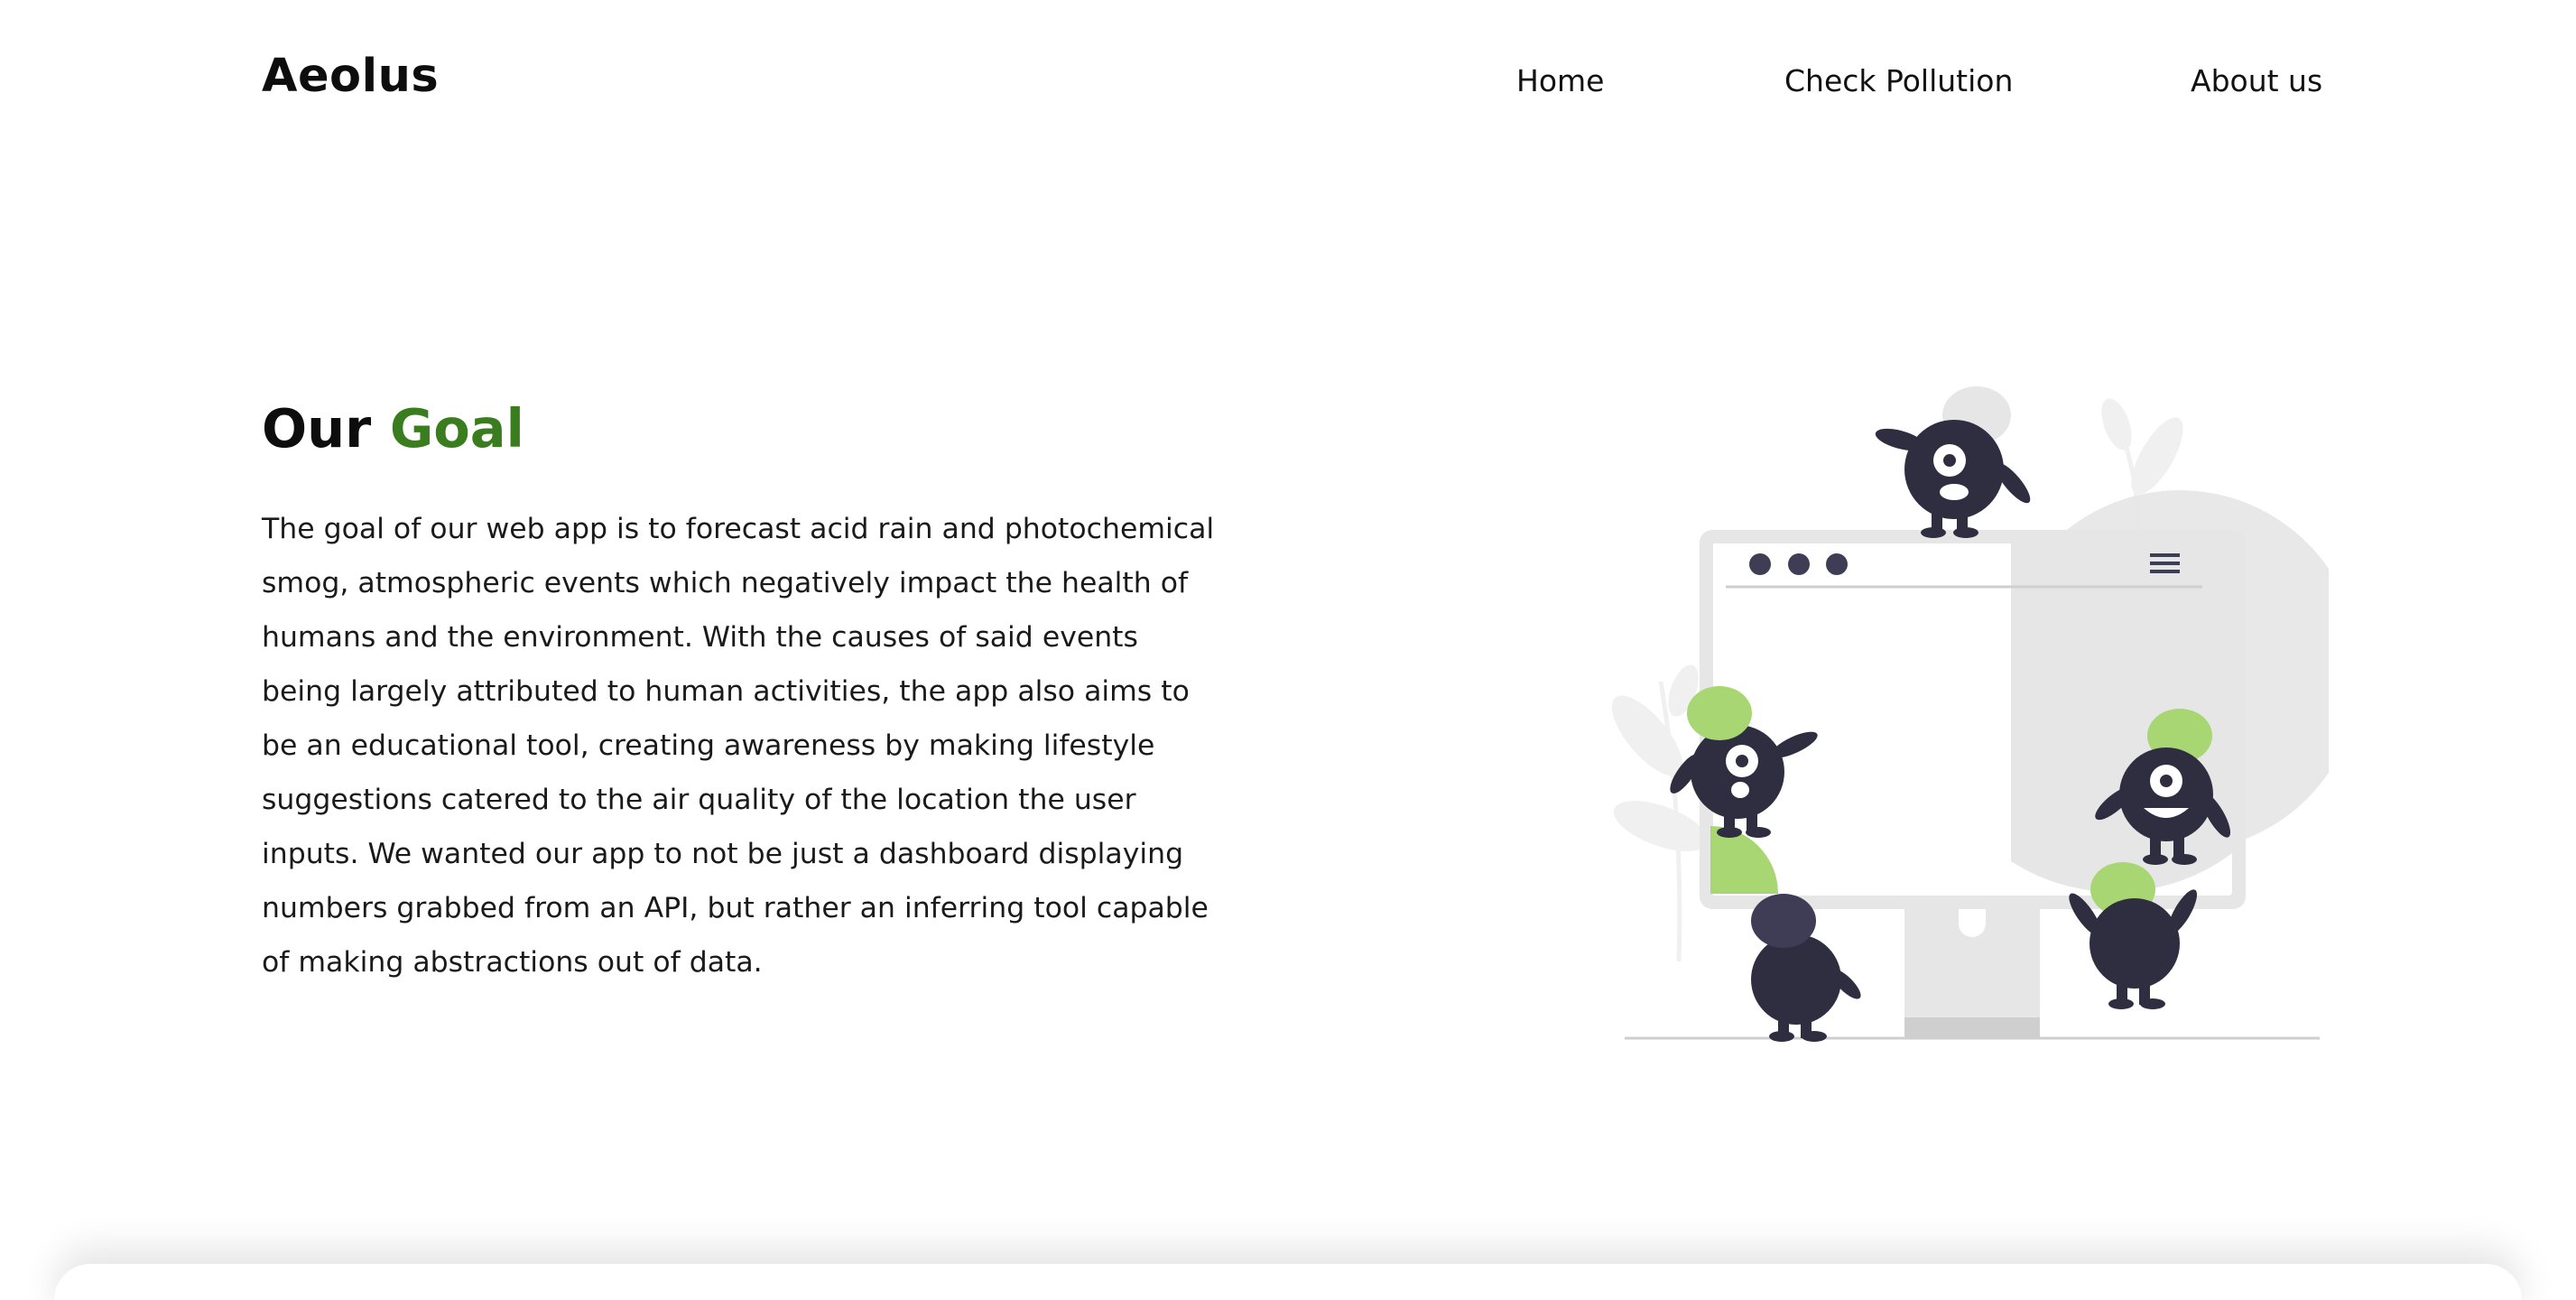 The height and width of the screenshot is (1300, 2576). I want to click on main-nav: Home Check Pollution About us, so click(1288, 85).